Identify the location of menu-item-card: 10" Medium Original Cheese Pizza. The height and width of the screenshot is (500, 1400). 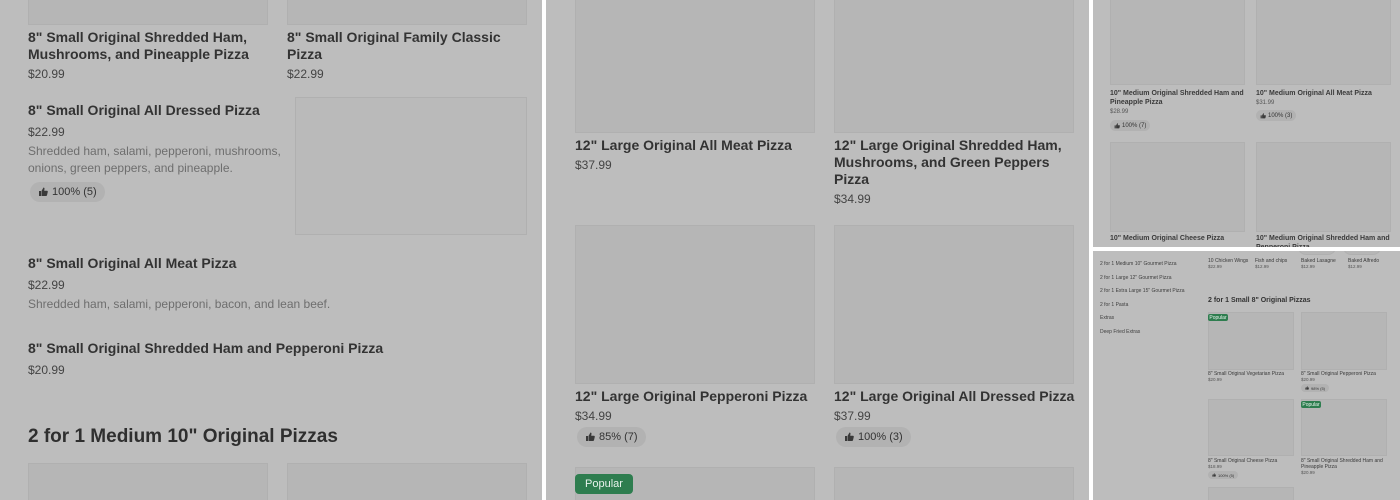
(1179, 238).